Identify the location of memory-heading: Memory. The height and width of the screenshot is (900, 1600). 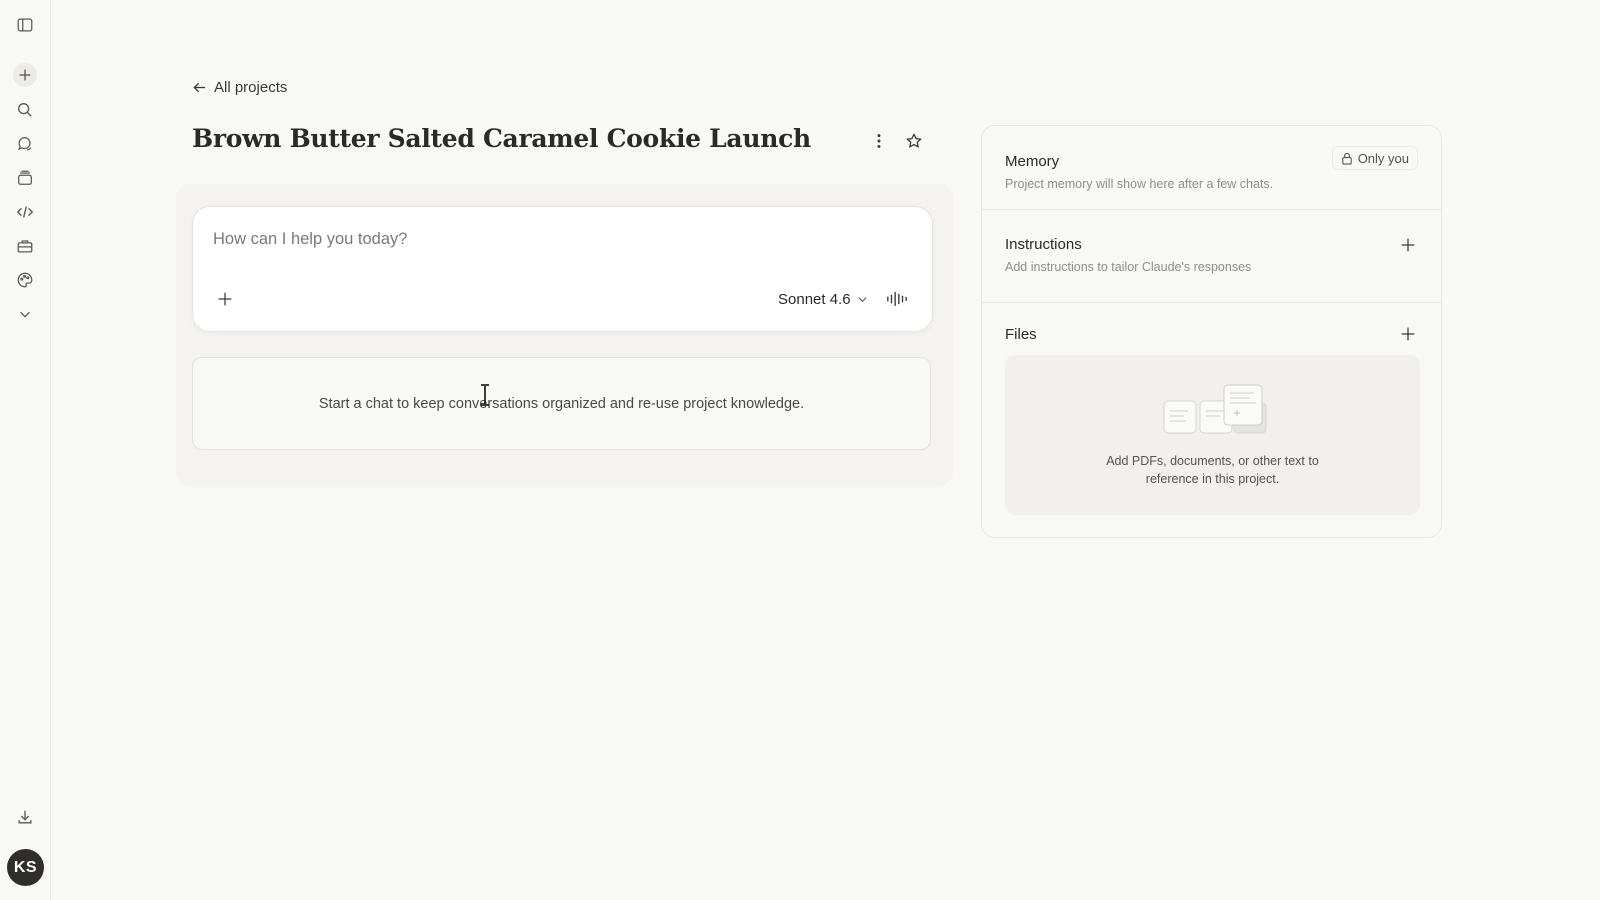
(1032, 161).